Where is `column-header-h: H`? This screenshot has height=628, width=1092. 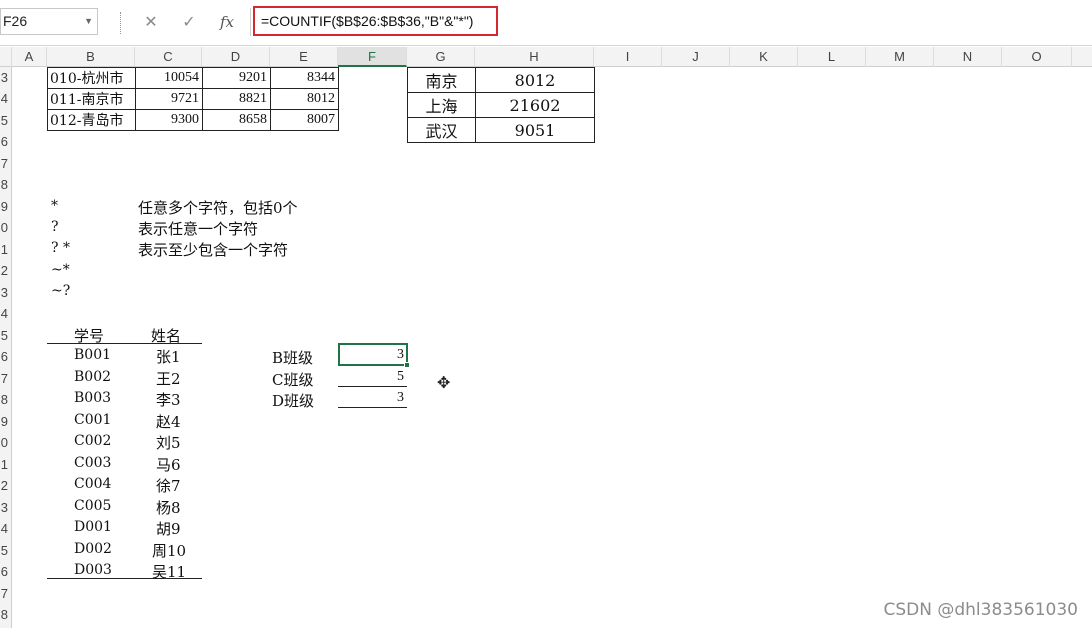 column-header-h: H is located at coordinates (534, 57).